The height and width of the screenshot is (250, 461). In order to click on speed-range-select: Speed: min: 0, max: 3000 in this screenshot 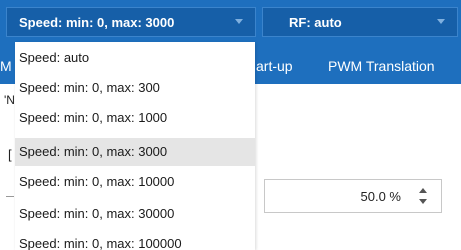, I will do `click(131, 22)`.